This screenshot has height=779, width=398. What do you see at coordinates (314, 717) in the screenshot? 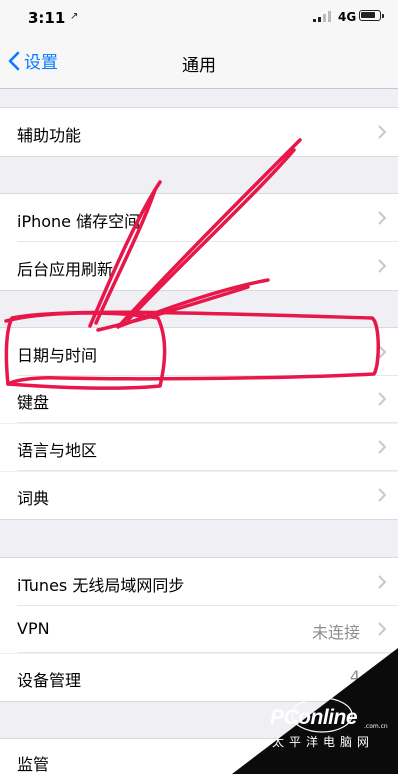
I see `pconline-logo: PConline` at bounding box center [314, 717].